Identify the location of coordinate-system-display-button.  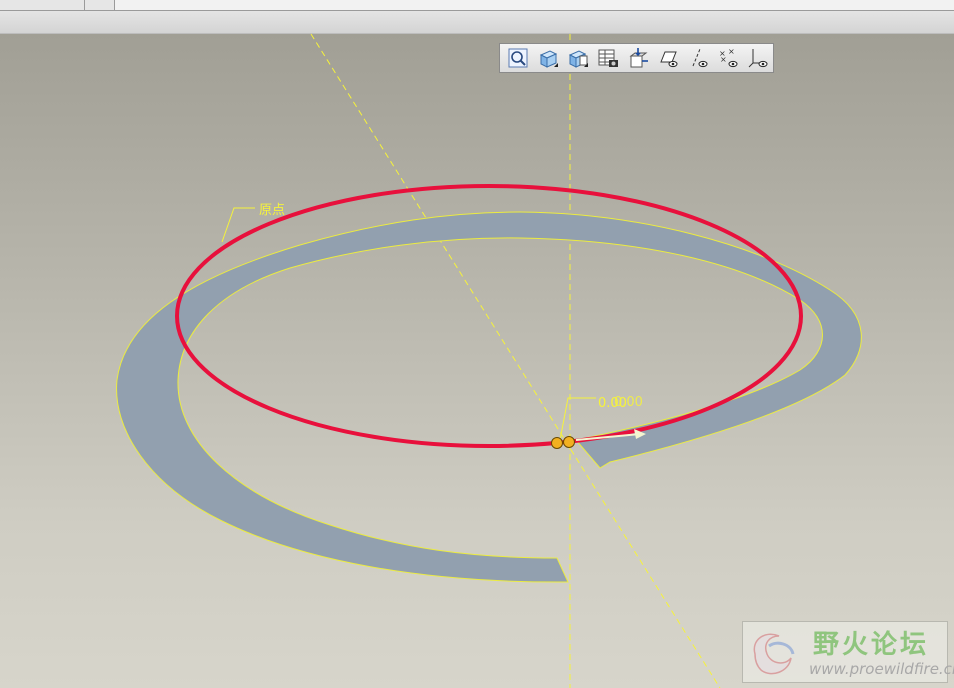
(758, 58).